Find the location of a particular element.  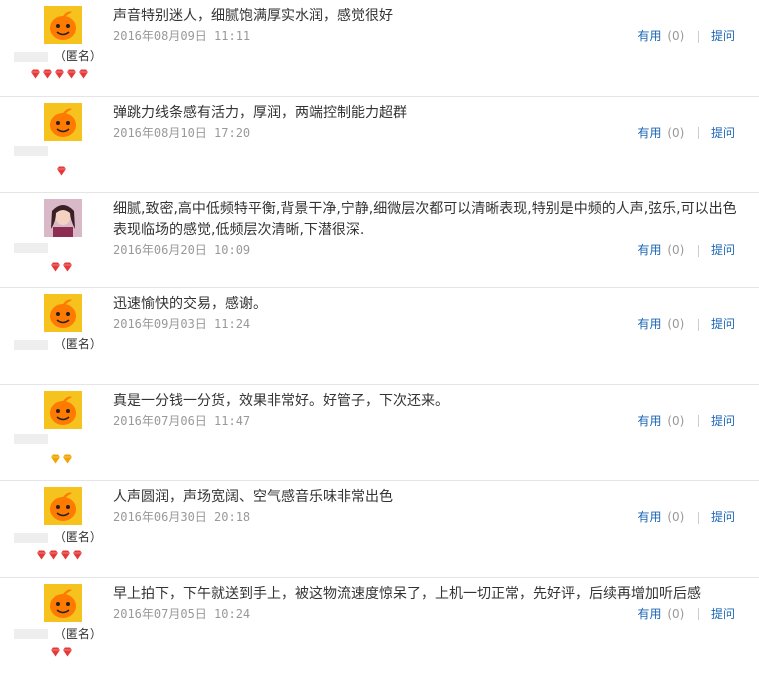

review-date: 2016年08月09日 11:11 is located at coordinates (181, 35).